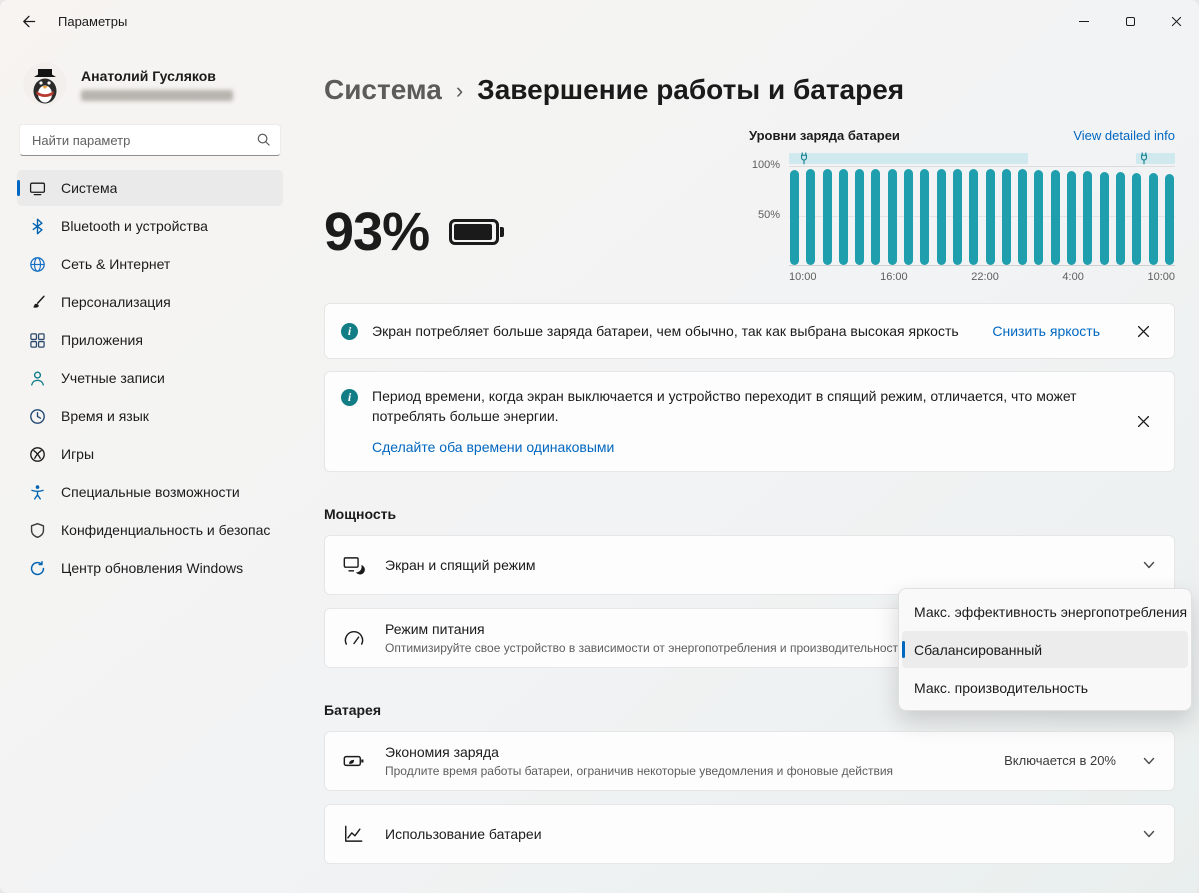 This screenshot has width=1199, height=893. What do you see at coordinates (105, 416) in the screenshot?
I see `sidebar-item-label: Время и язык` at bounding box center [105, 416].